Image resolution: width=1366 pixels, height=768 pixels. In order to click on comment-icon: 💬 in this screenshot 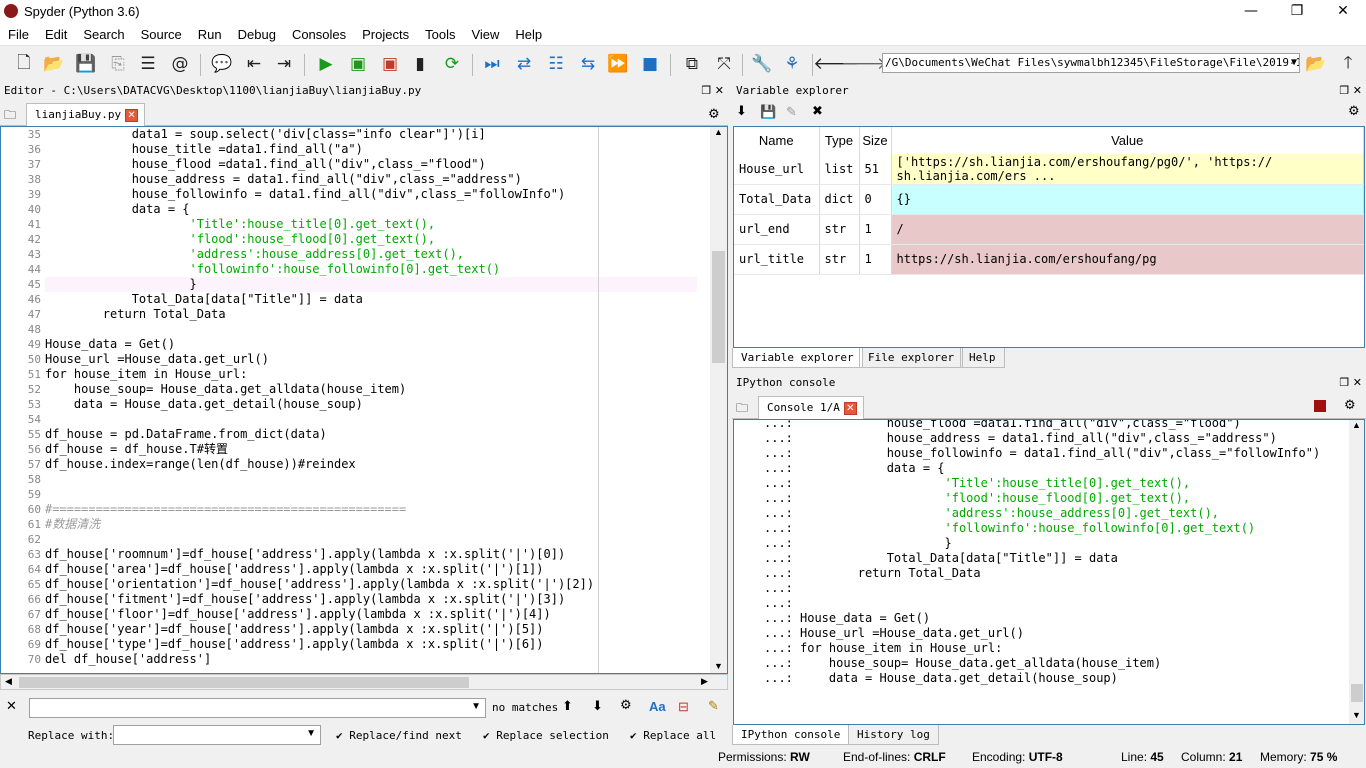, I will do `click(222, 64)`.